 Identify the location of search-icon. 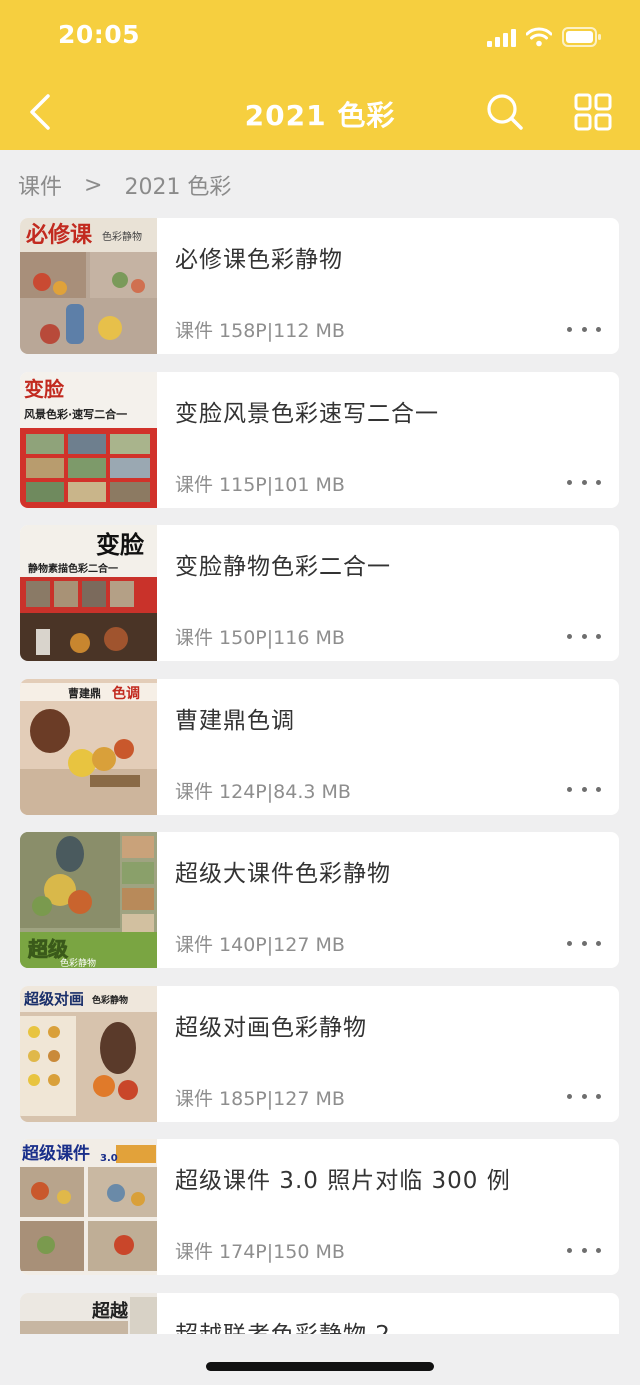
(505, 112).